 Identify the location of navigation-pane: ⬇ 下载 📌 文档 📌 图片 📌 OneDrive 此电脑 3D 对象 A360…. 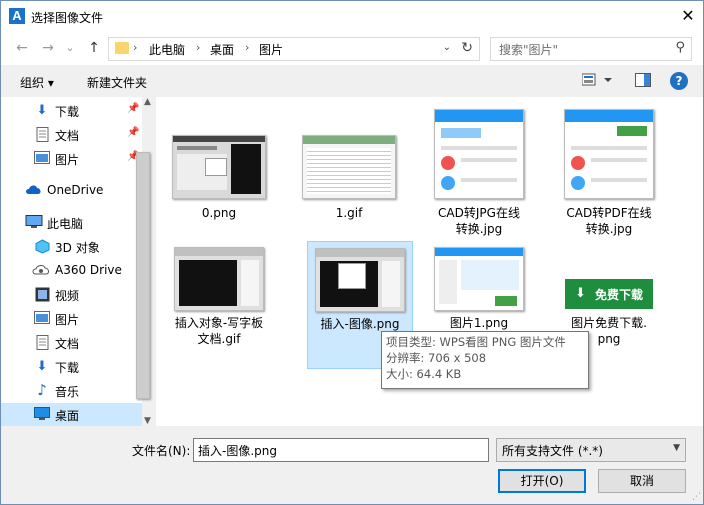
(78, 261).